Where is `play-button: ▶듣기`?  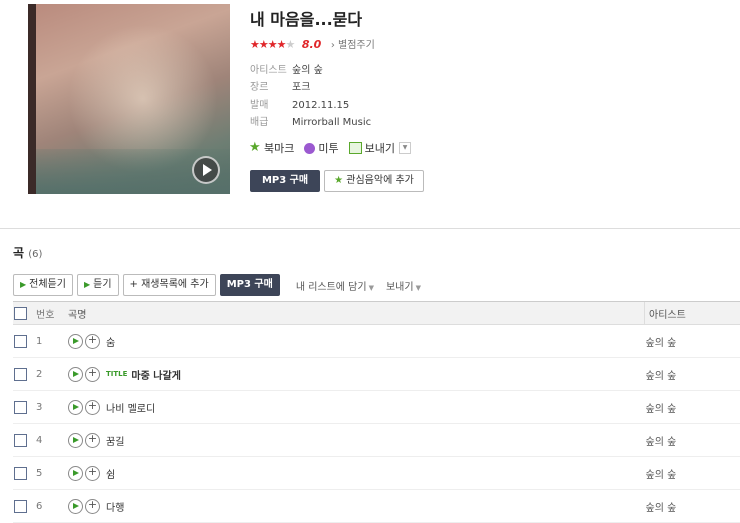
play-button: ▶듣기 is located at coordinates (98, 285).